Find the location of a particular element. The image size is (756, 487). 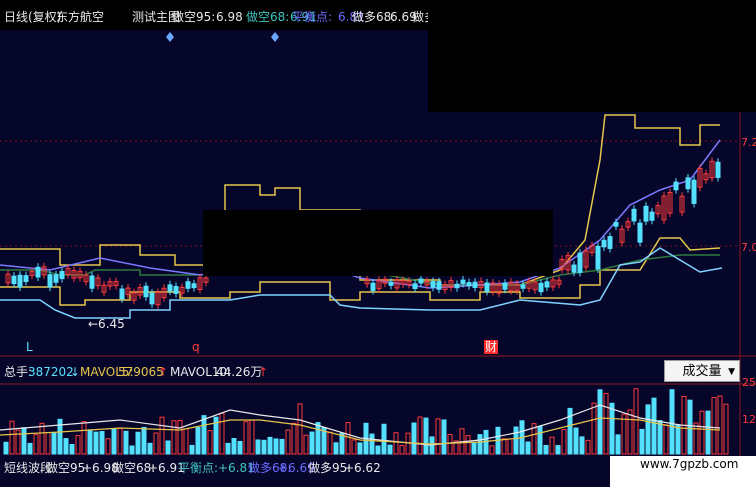

overlay-black-box-top is located at coordinates (592, 56).